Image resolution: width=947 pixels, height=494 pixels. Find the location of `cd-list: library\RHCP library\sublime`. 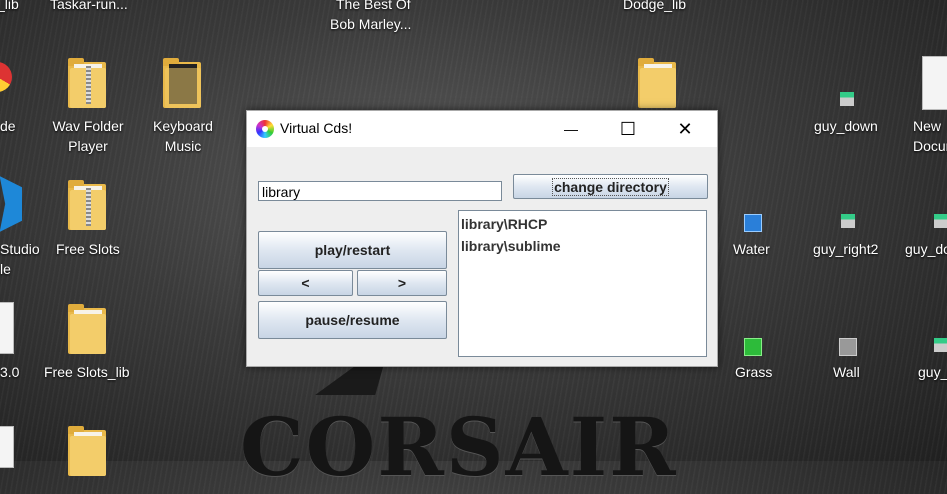

cd-list: library\RHCP library\sublime is located at coordinates (582, 283).